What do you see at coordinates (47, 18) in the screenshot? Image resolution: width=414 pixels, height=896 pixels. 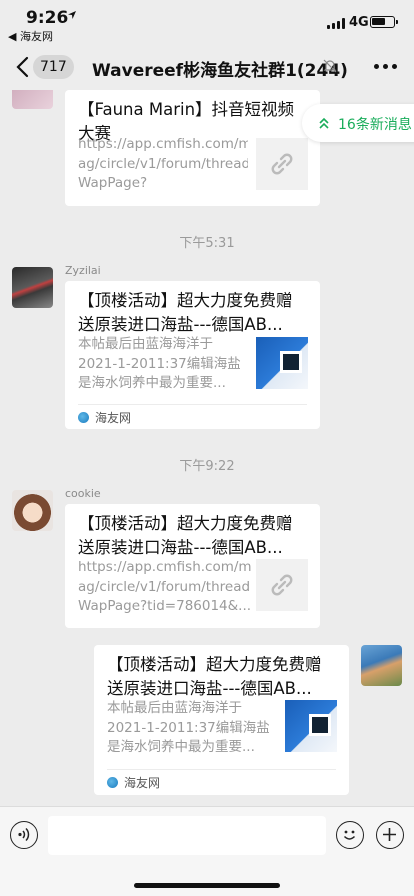 I see `status-time: 9:26` at bounding box center [47, 18].